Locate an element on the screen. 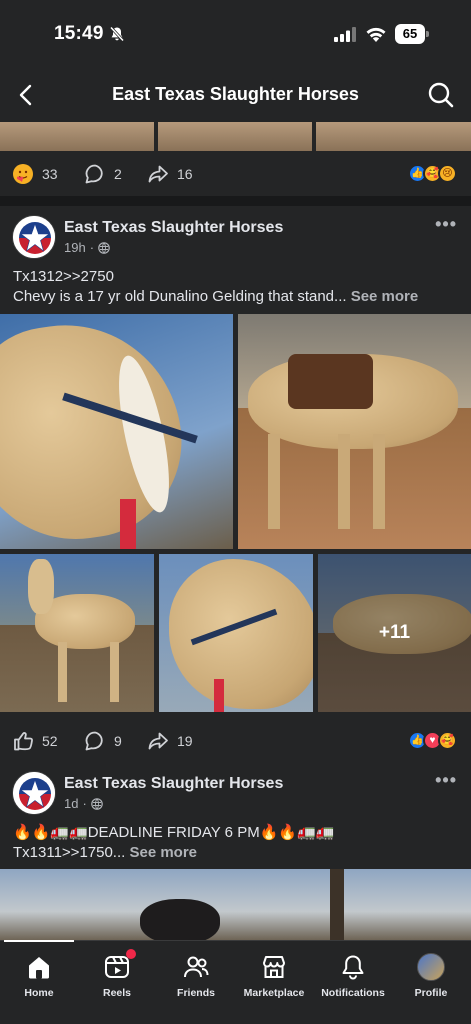 This screenshot has width=471, height=1024. post-text-line: Tx1311>>1750... See more is located at coordinates (236, 853).